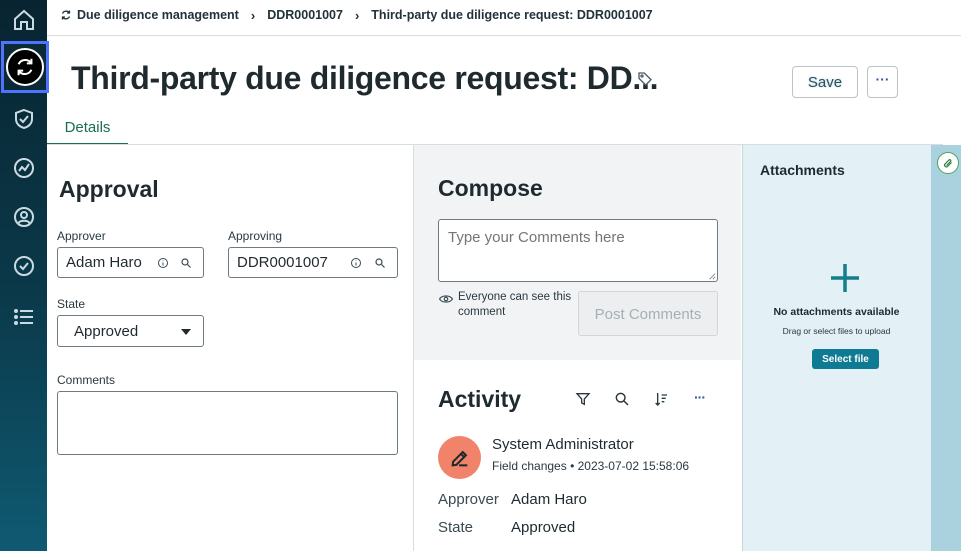  I want to click on nav-sync, so click(25, 67).